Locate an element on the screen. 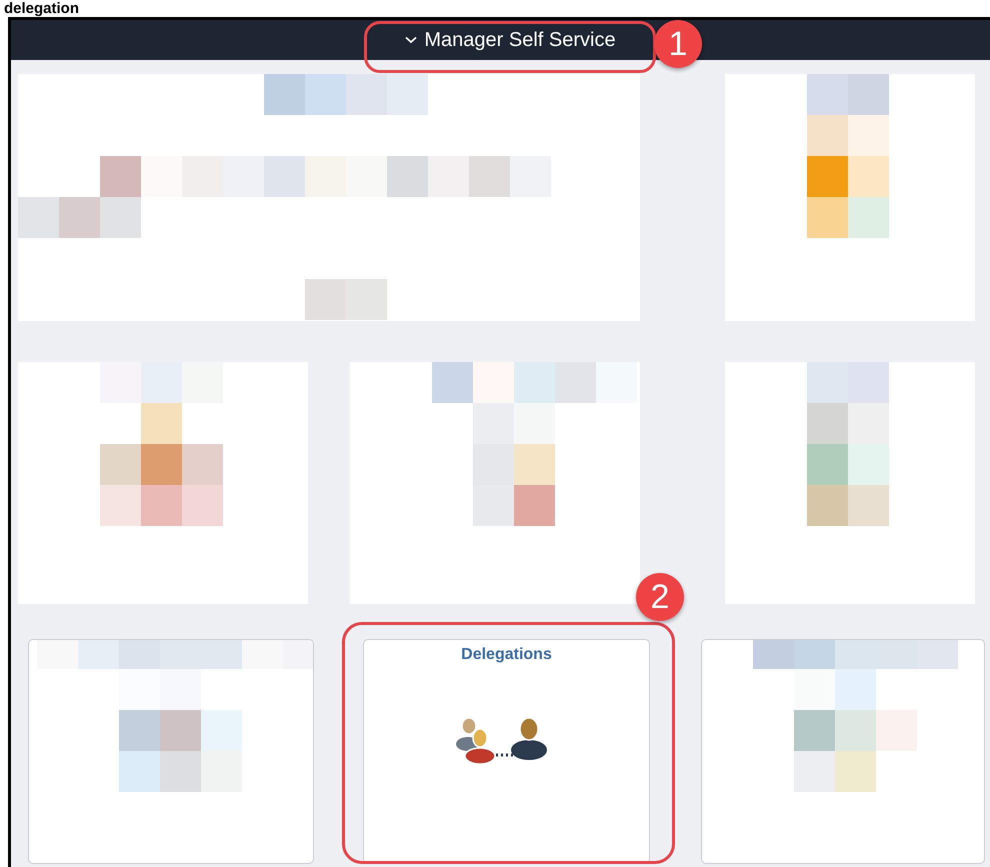  tile-title: Delegations is located at coordinates (506, 655).